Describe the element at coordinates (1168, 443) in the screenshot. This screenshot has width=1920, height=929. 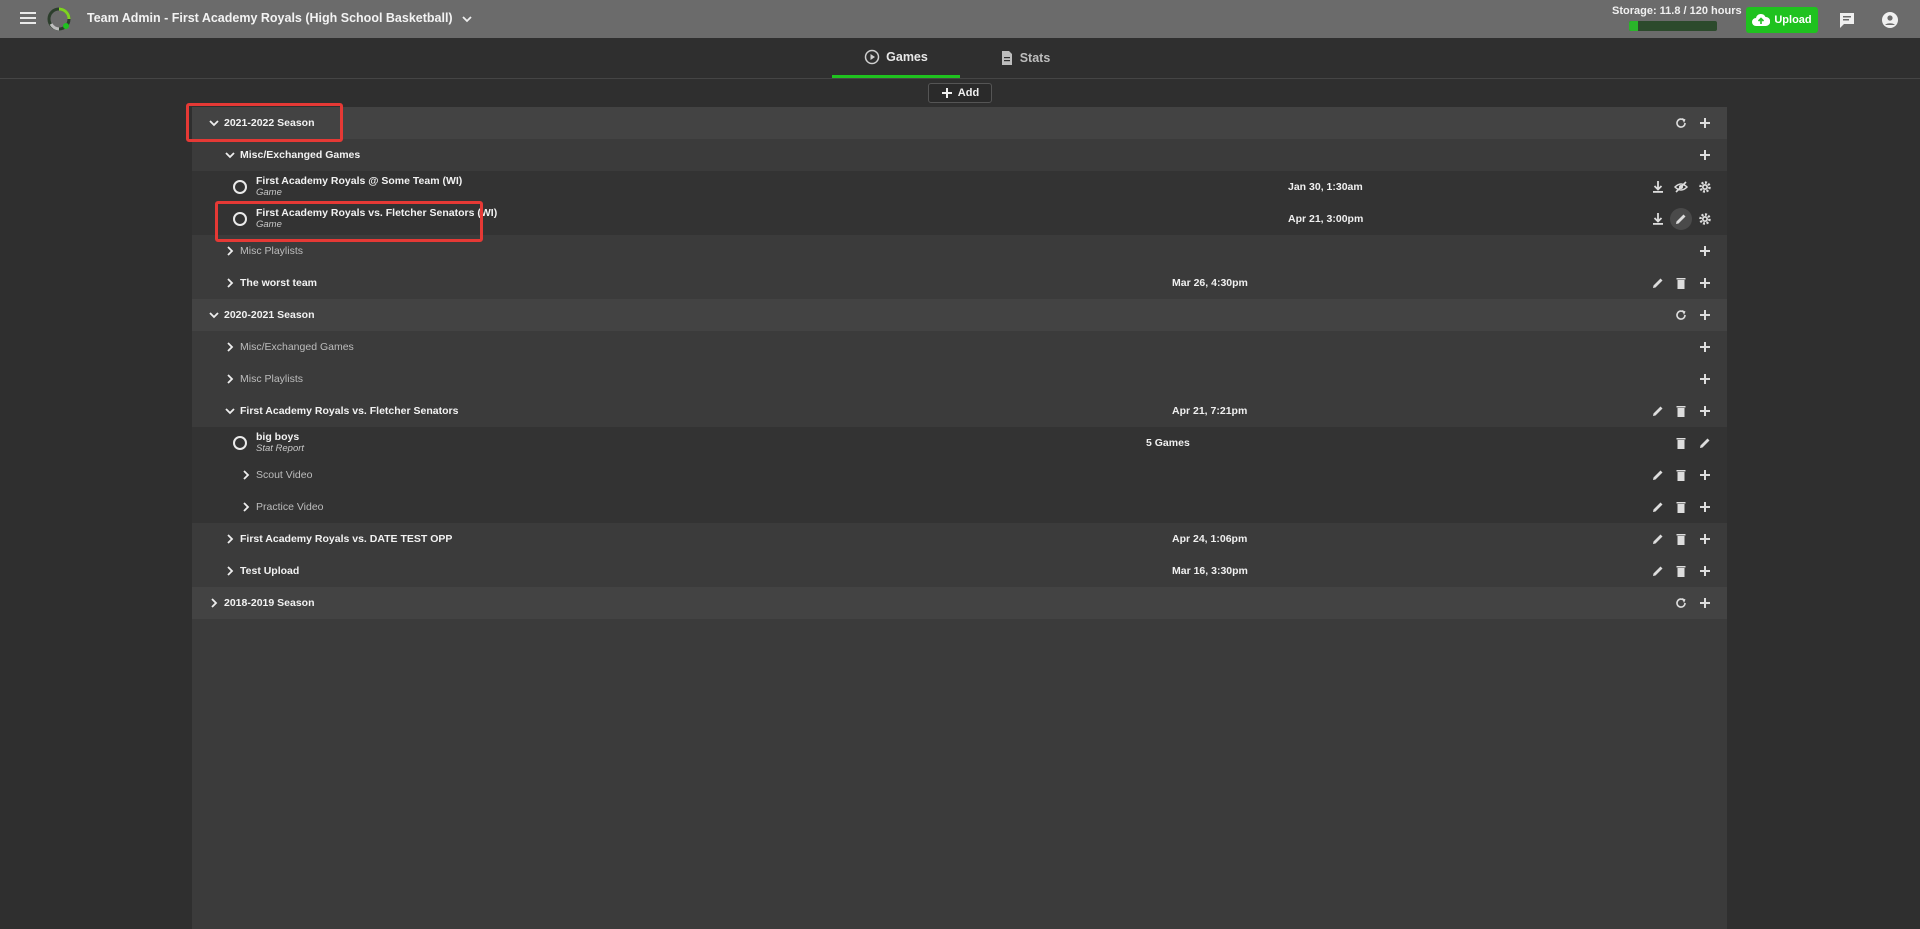
I see `report-count: 5 Games` at that location.